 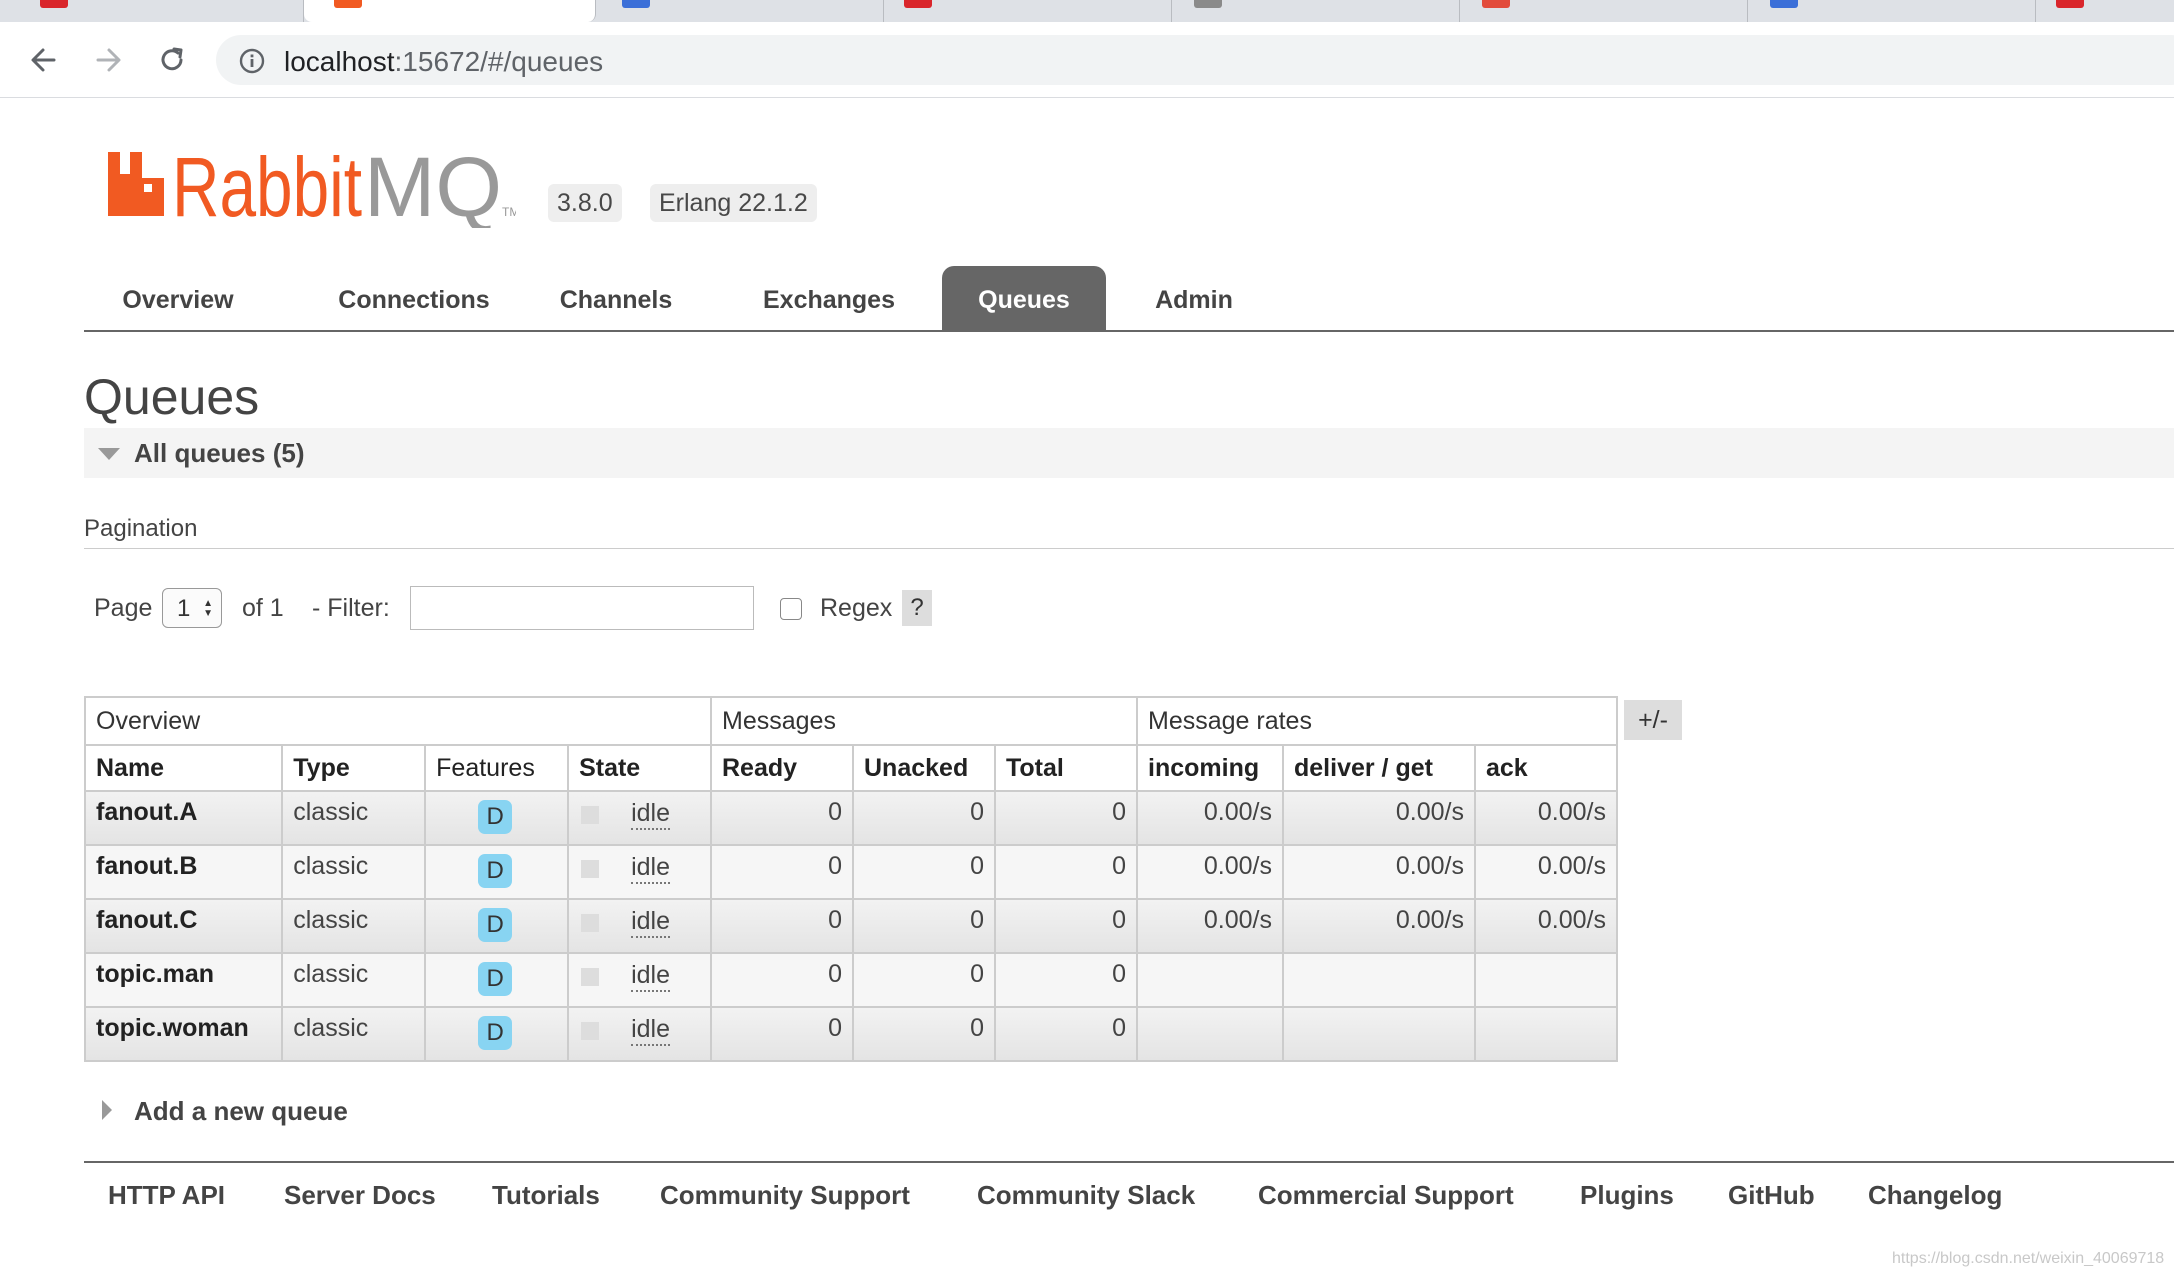 I want to click on url-text: localhost:15672/#/queues, so click(x=443, y=62).